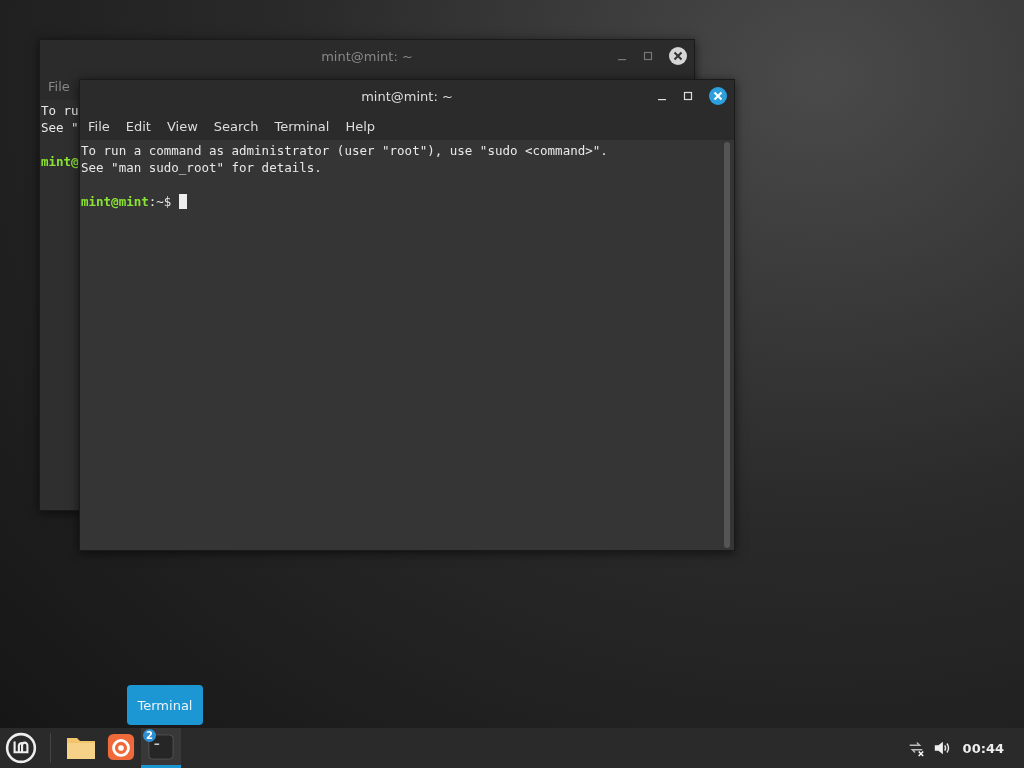  I want to click on prompt-user: mint@, so click(60, 161).